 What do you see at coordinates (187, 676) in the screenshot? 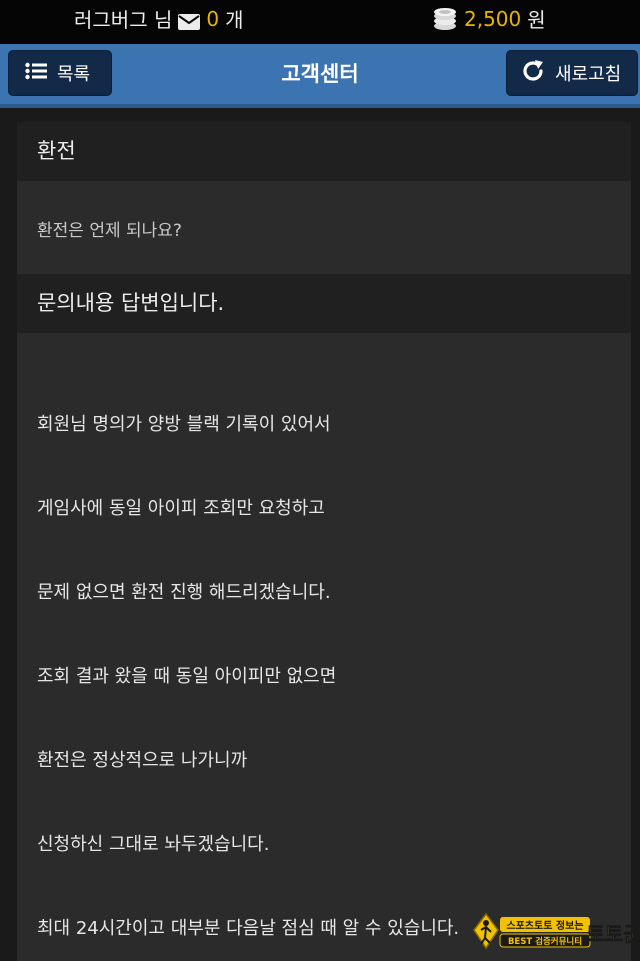
I see `answer-line: 조회 결과 왔을 때 동일 아이피만 없으면` at bounding box center [187, 676].